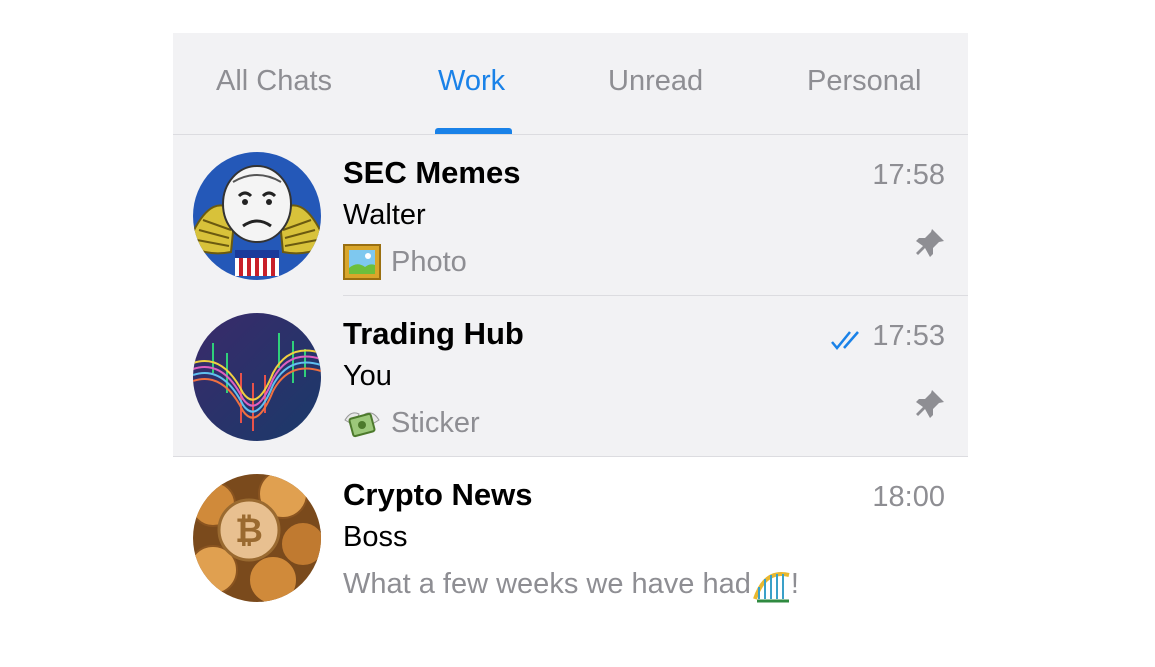 The image size is (1155, 667). What do you see at coordinates (471, 81) in the screenshot?
I see `tab-work: Work` at bounding box center [471, 81].